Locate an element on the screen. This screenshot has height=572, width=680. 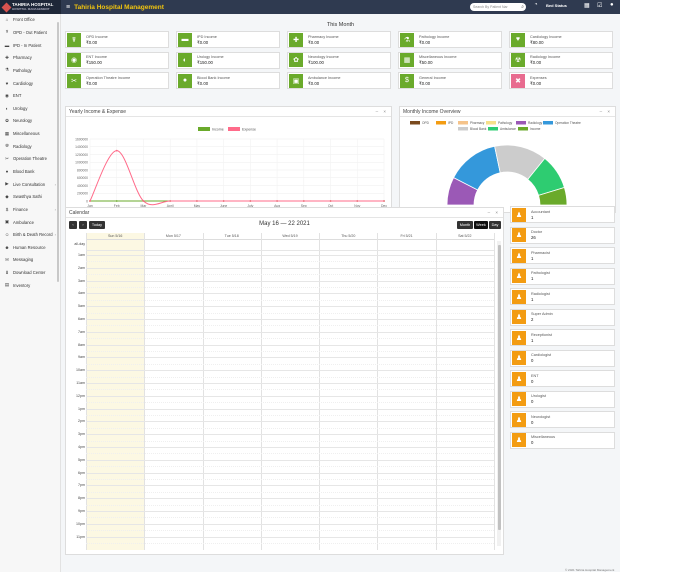
legend-swatch is located at coordinates (491, 123).